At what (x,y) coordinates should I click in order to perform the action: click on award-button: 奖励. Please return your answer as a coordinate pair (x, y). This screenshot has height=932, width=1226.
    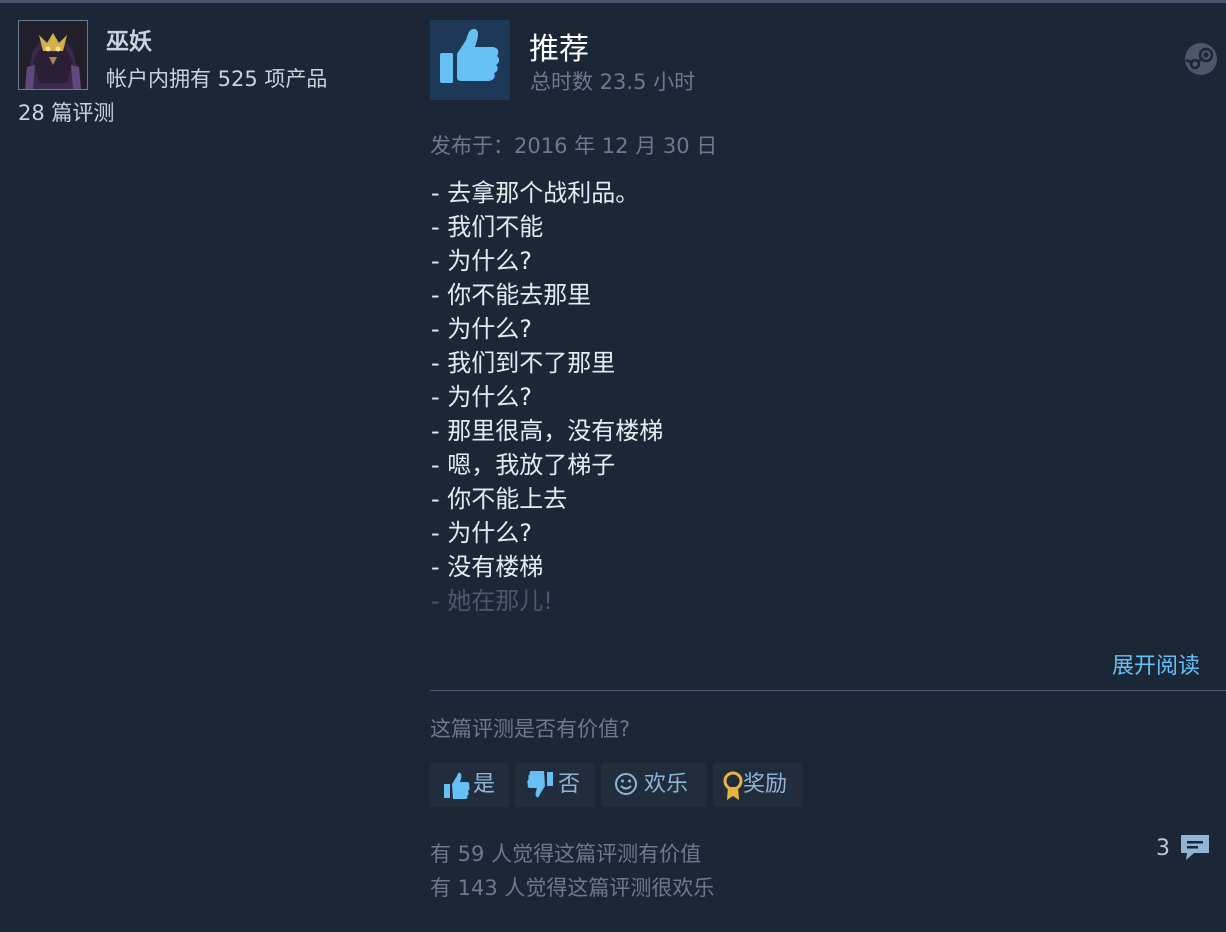
    Looking at the image, I should click on (757, 785).